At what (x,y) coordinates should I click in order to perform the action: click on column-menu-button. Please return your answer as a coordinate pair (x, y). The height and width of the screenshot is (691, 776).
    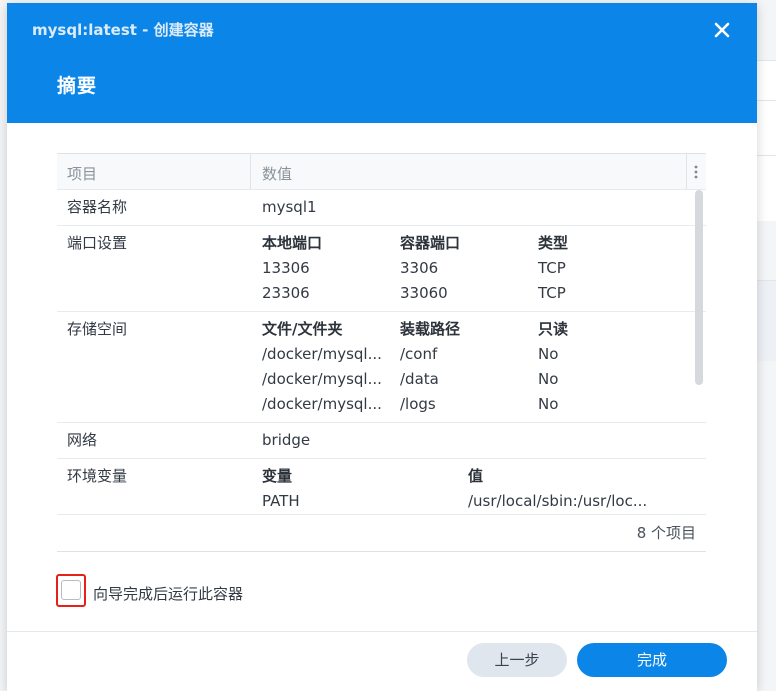
    Looking at the image, I should click on (696, 171).